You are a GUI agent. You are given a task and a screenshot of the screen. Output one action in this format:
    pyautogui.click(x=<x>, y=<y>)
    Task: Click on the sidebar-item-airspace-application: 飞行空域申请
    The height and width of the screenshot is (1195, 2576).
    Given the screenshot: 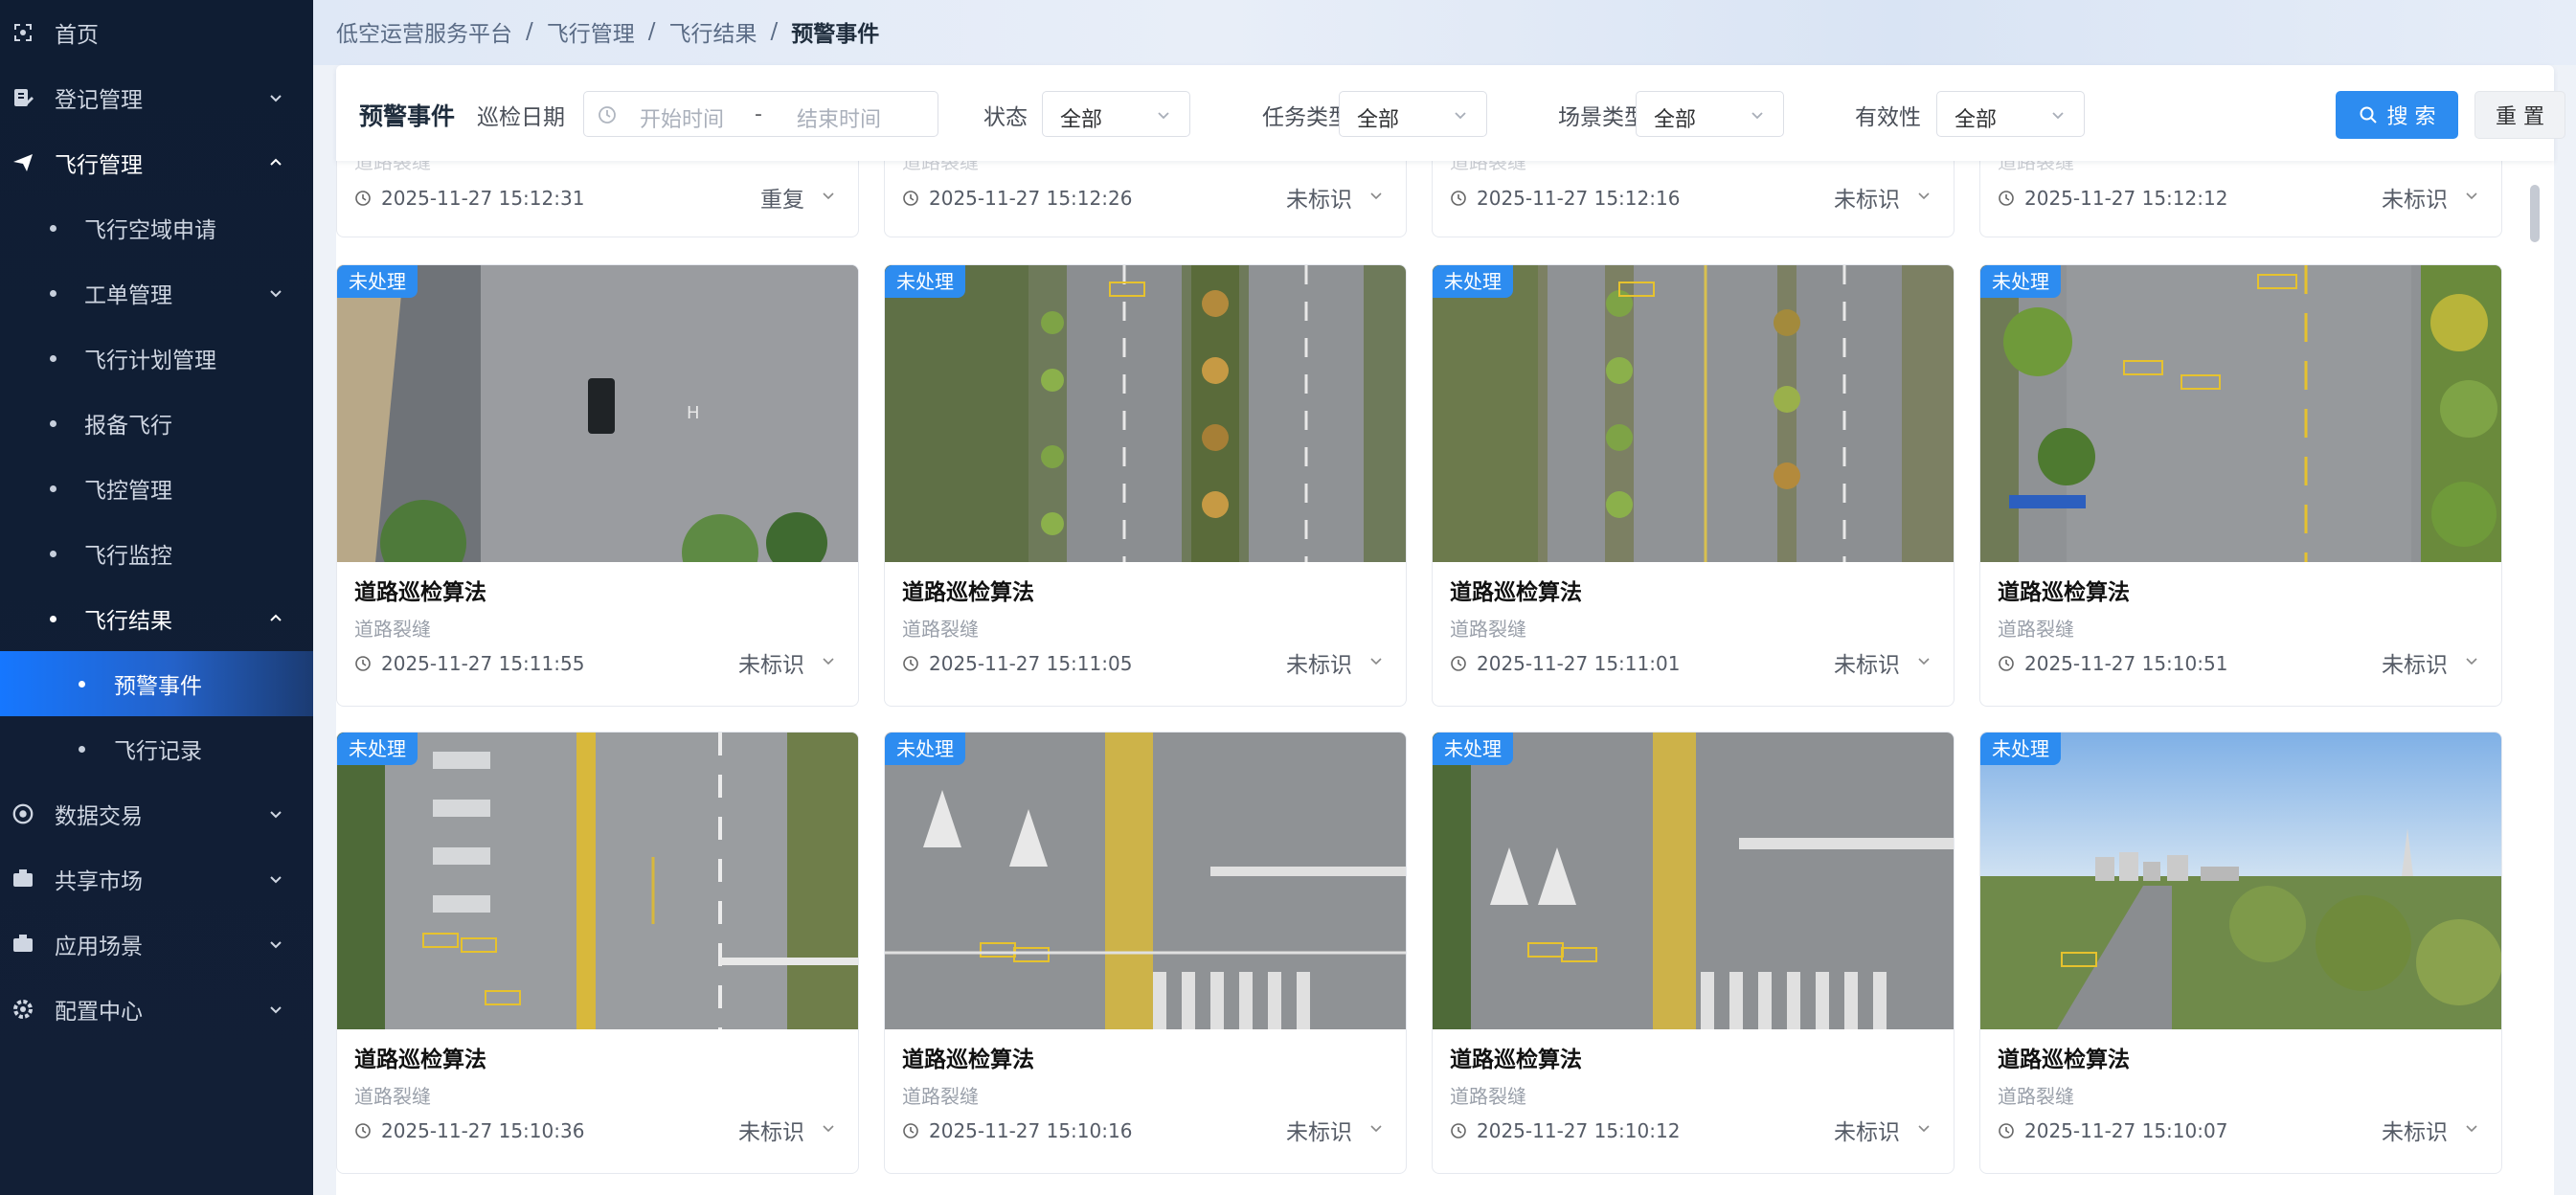 What is the action you would take?
    pyautogui.click(x=156, y=227)
    